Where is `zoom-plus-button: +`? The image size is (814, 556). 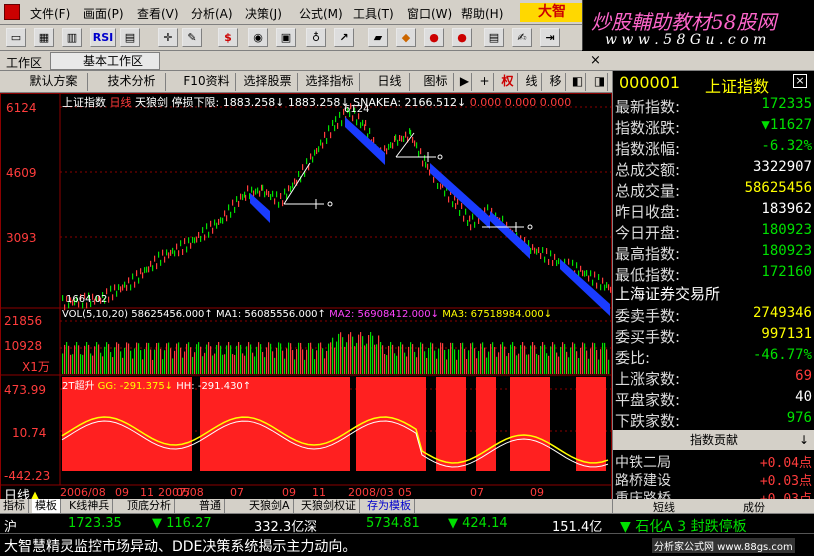 zoom-plus-button: + is located at coordinates (485, 82).